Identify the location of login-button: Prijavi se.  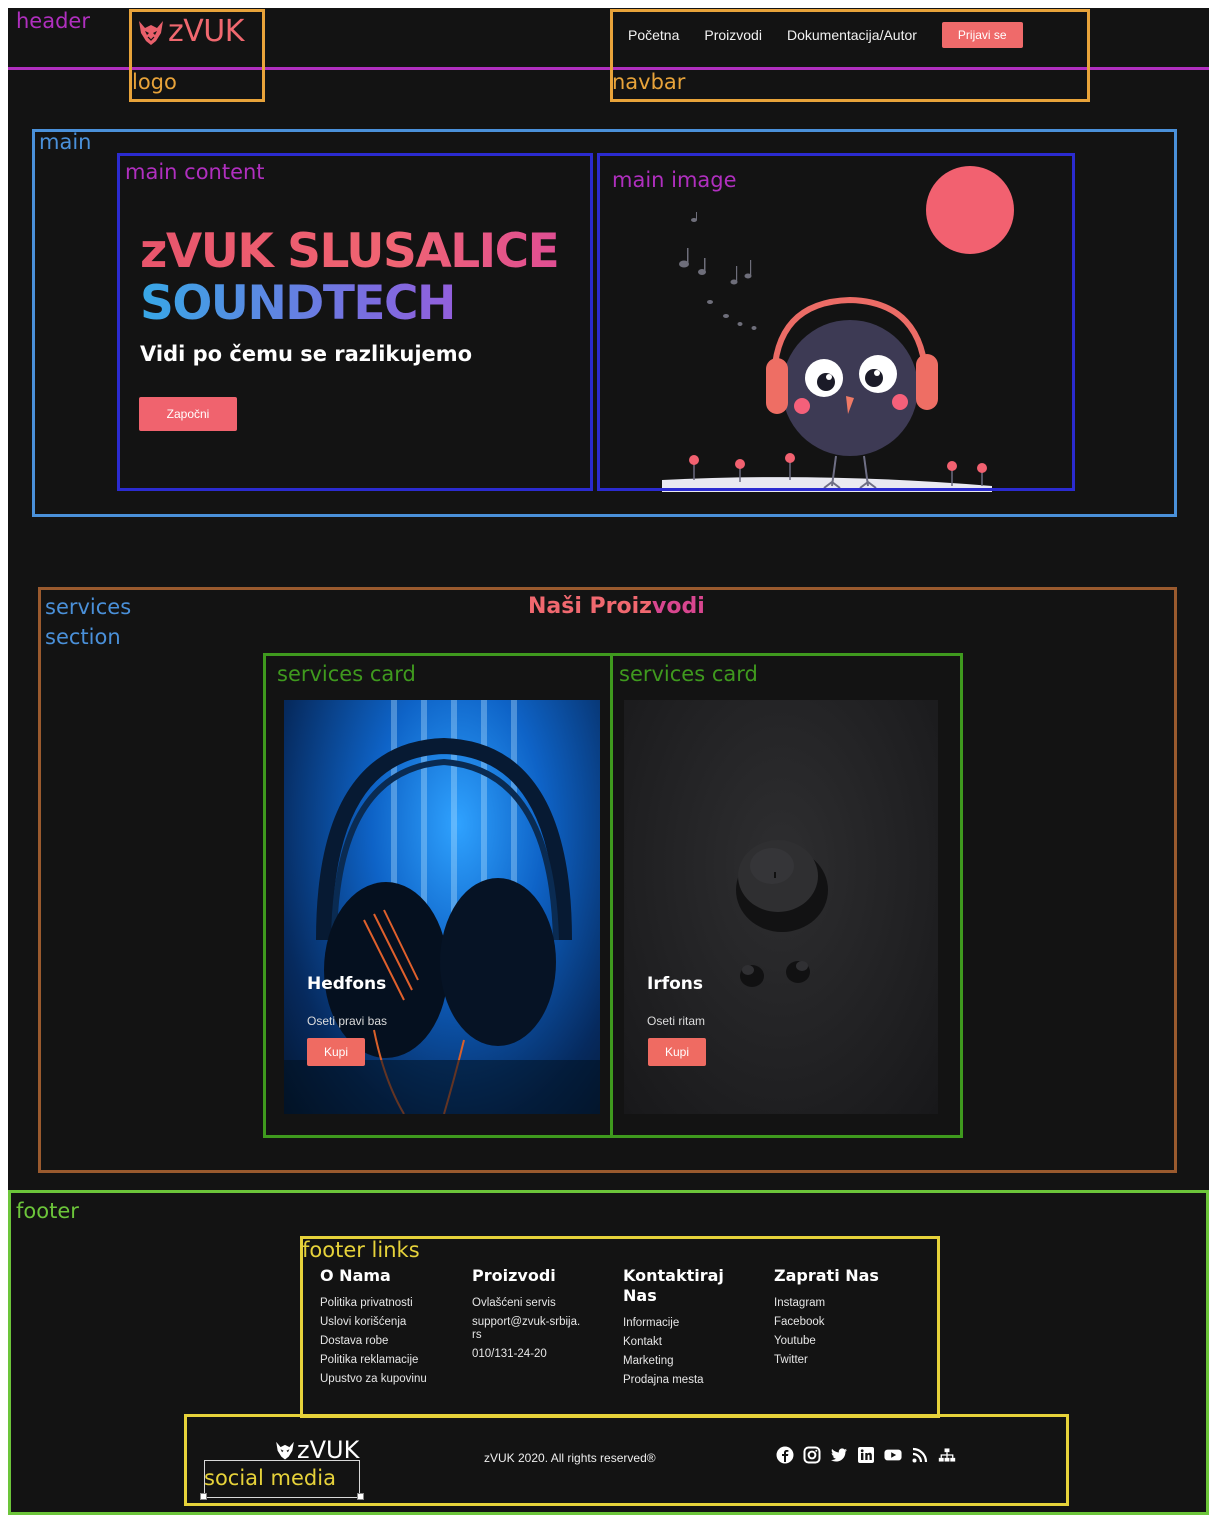
(982, 35).